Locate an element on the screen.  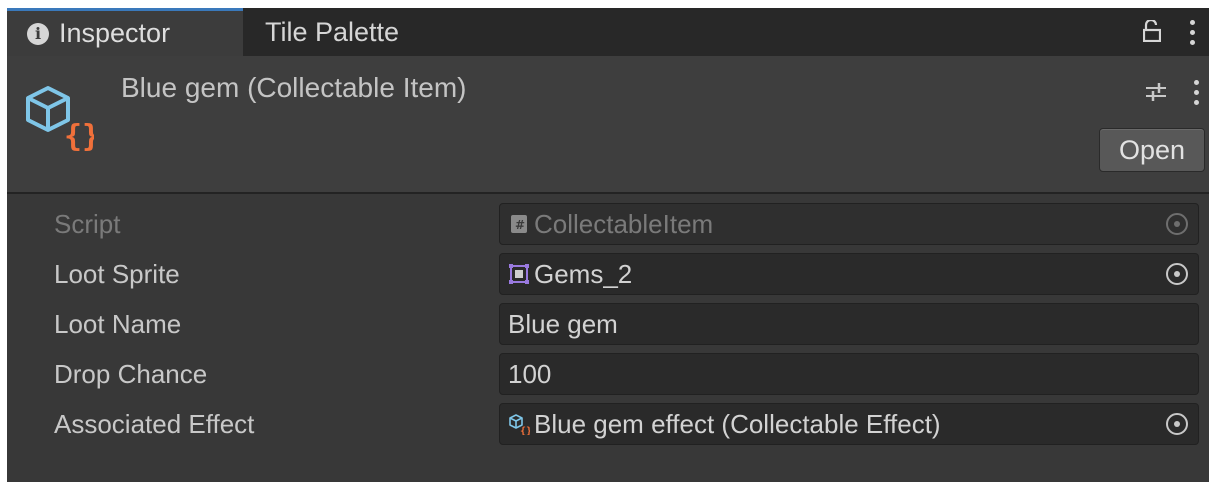
script-icon: # is located at coordinates (519, 224).